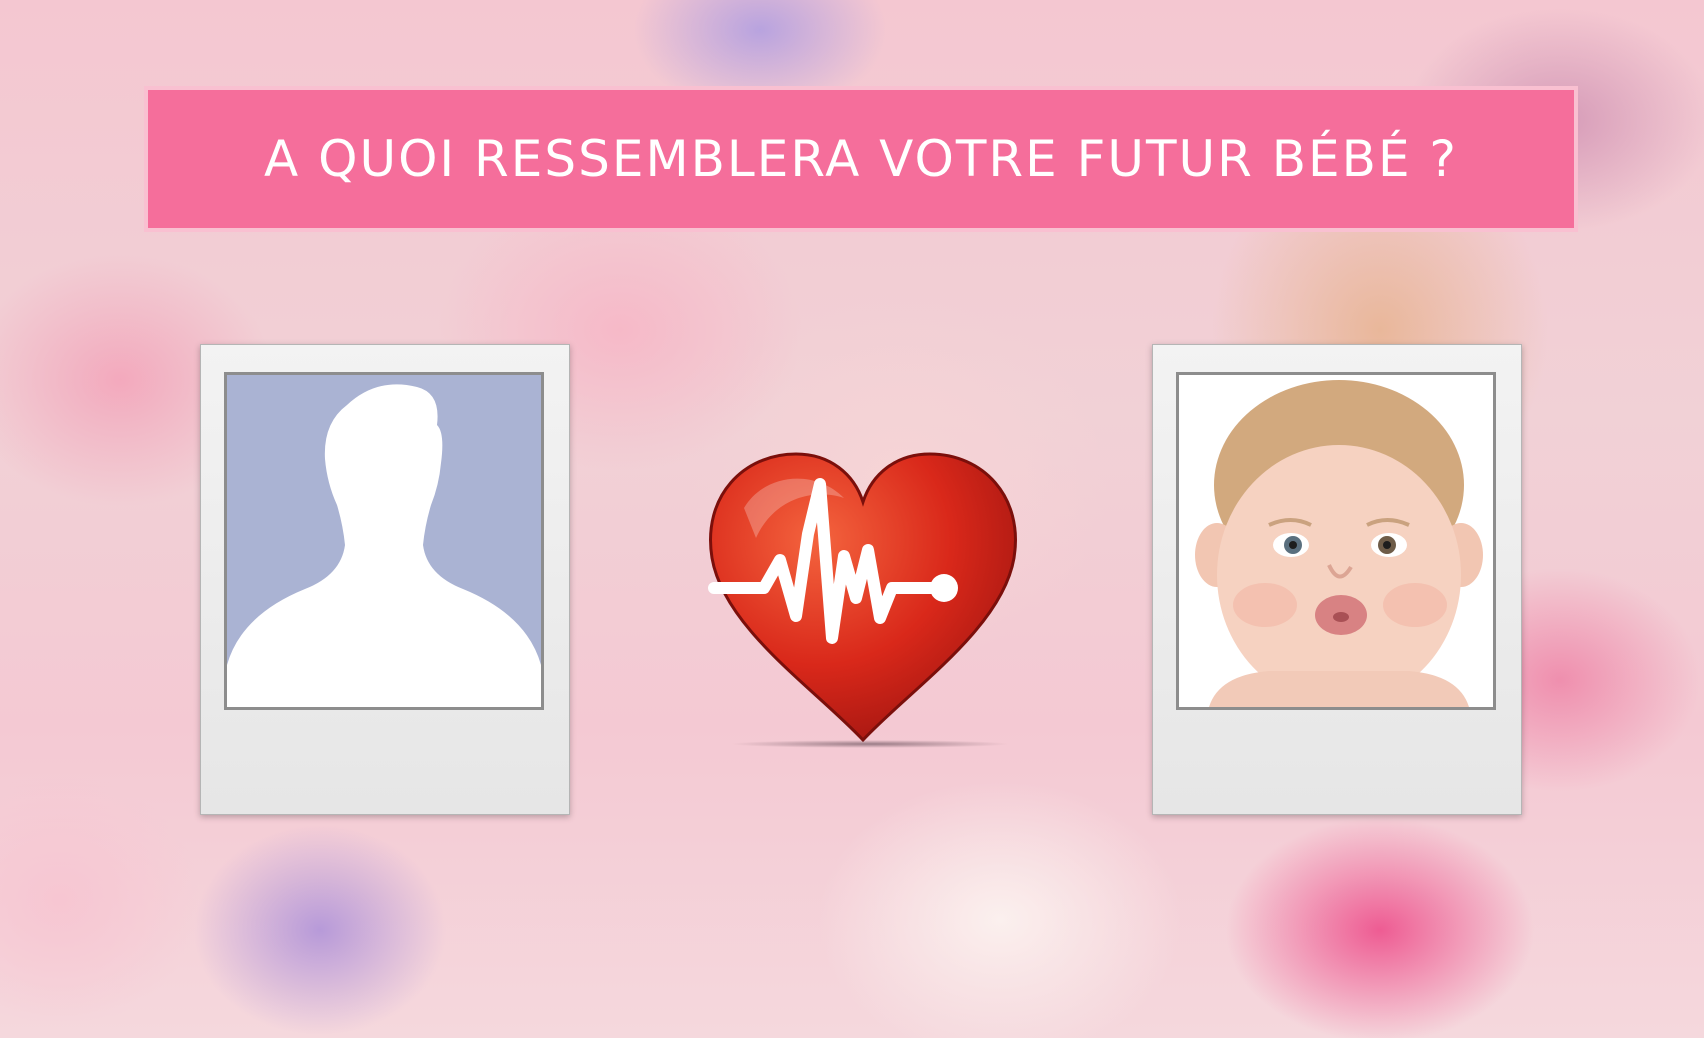  I want to click on heartbeat-heart-icon, so click(862, 597).